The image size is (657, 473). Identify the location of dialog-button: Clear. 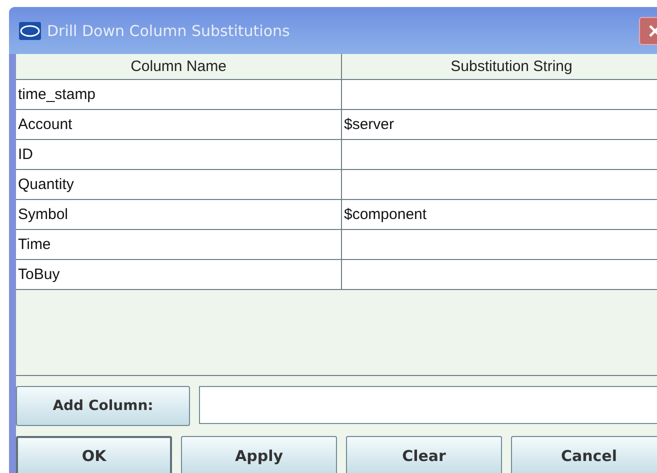
(424, 454).